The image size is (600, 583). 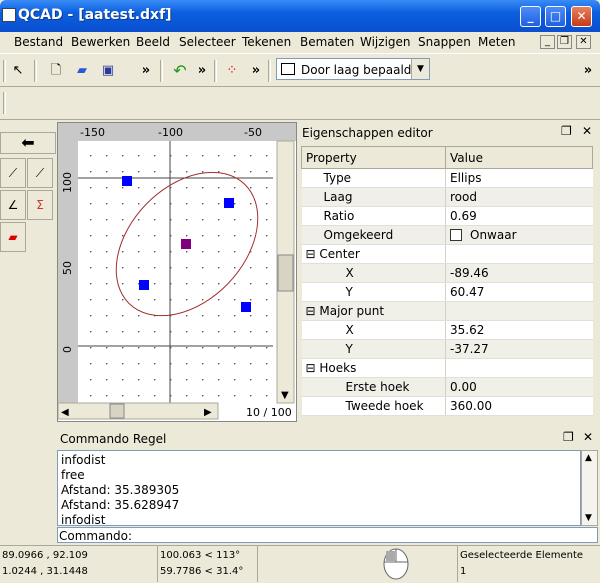 What do you see at coordinates (56, 71) in the screenshot?
I see `new-file-icon: 🗋` at bounding box center [56, 71].